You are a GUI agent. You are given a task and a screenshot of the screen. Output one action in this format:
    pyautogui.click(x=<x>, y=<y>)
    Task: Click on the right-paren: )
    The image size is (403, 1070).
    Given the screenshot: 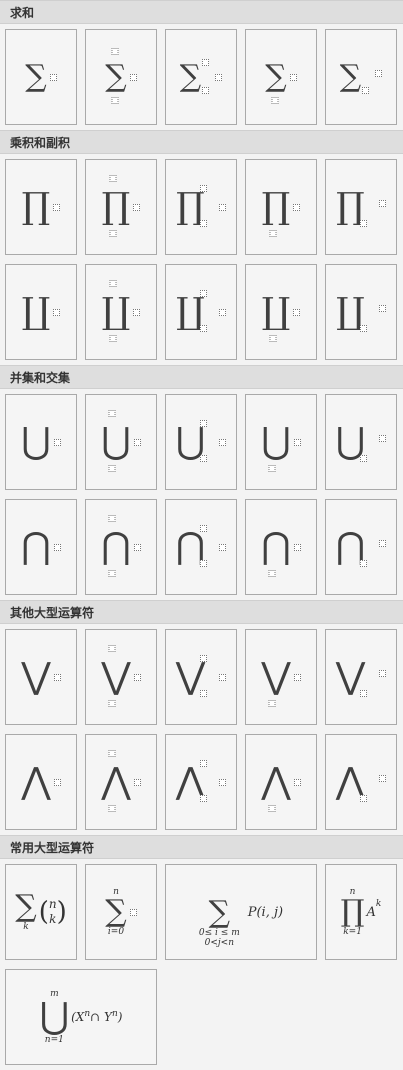 What is the action you would take?
    pyautogui.click(x=61, y=912)
    